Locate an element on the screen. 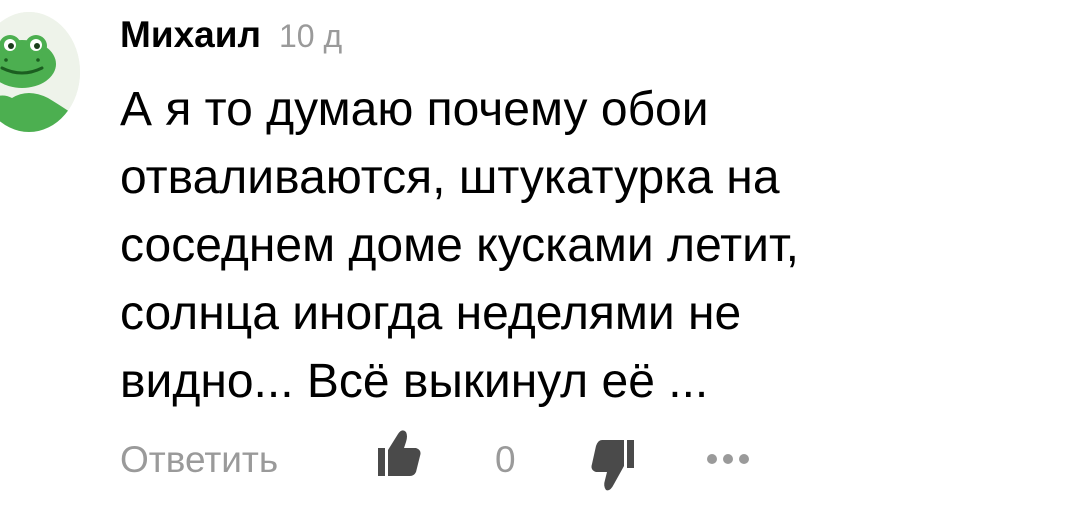 Image resolution: width=1076 pixels, height=514 pixels. comment-text-line: А я то думаю почему обои is located at coordinates (414, 109).